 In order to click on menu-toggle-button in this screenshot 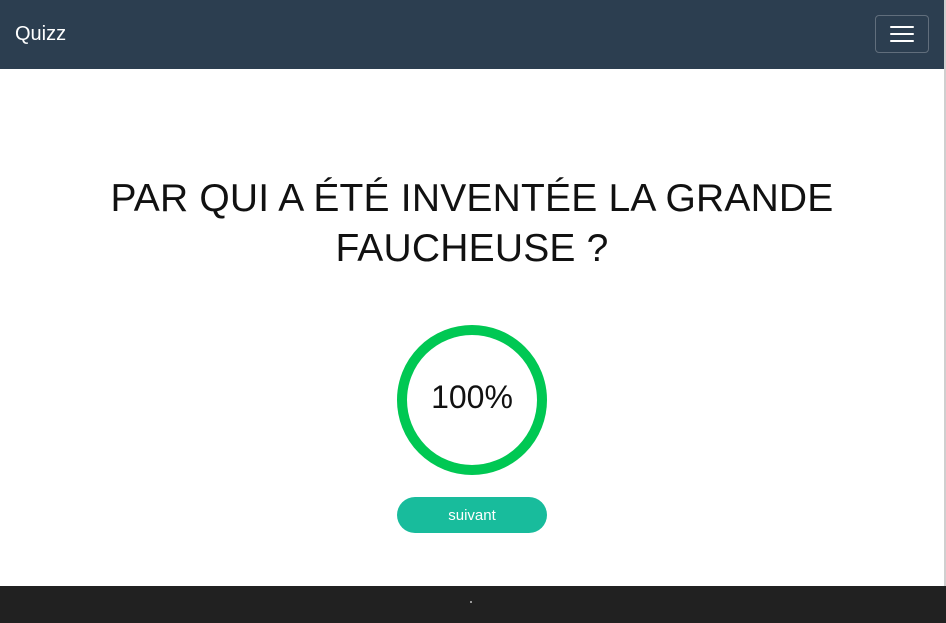, I will do `click(902, 34)`.